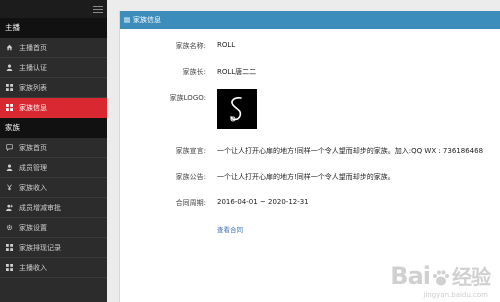 Image resolution: width=500 pixels, height=302 pixels. Describe the element at coordinates (33, 167) in the screenshot. I see `sidebar-item-label: 成员管理` at that location.